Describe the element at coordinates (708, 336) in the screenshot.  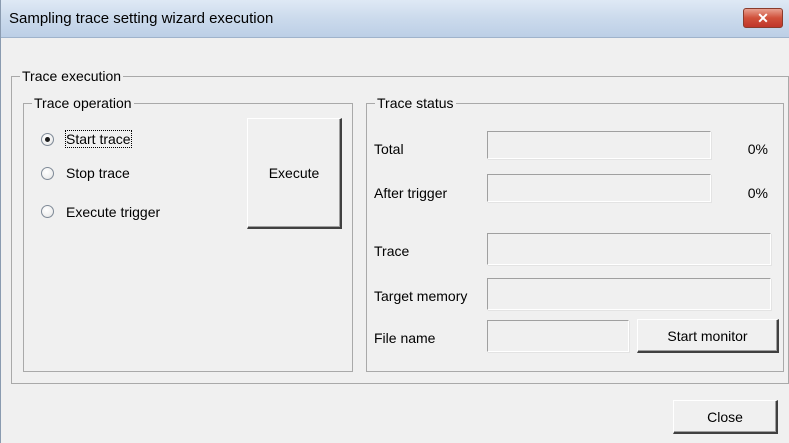
I see `start-monitor-button: Start monitor` at that location.